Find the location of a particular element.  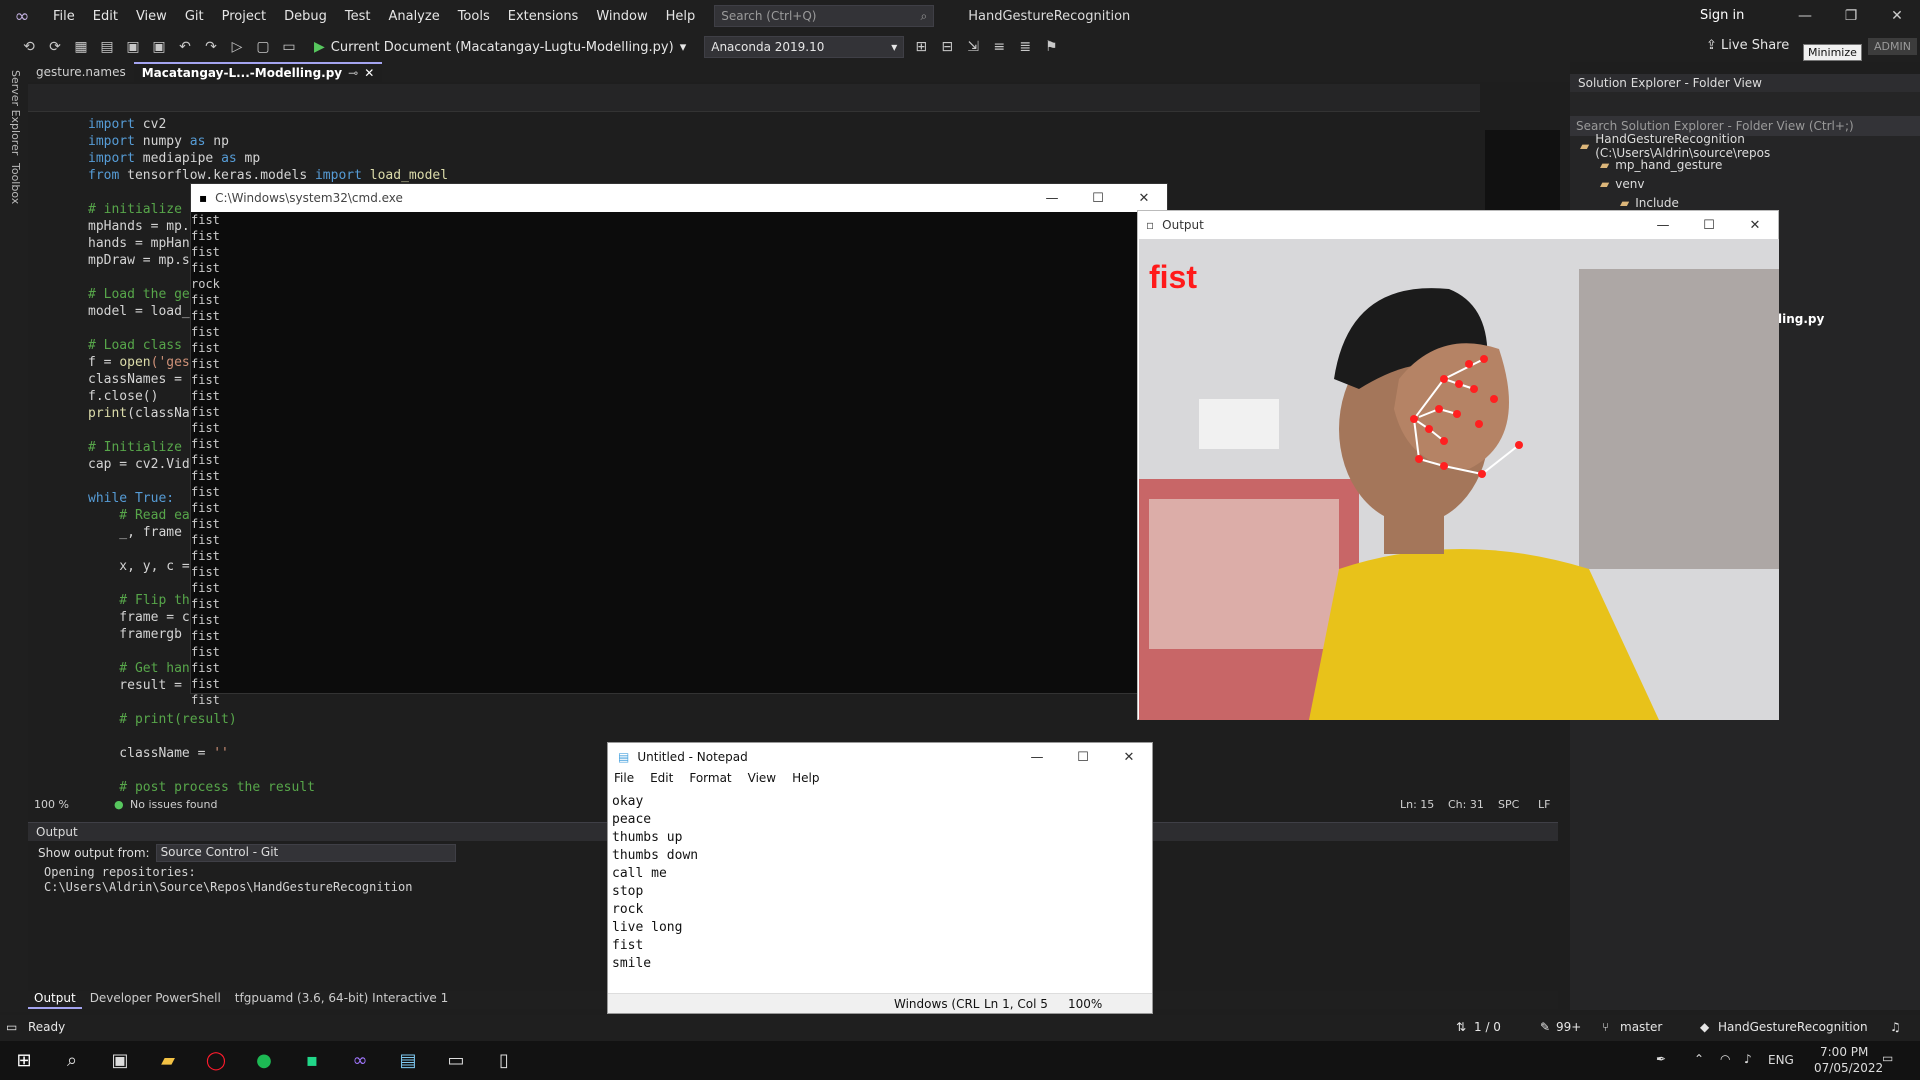

search-icon: ⌕ is located at coordinates (72, 1060).